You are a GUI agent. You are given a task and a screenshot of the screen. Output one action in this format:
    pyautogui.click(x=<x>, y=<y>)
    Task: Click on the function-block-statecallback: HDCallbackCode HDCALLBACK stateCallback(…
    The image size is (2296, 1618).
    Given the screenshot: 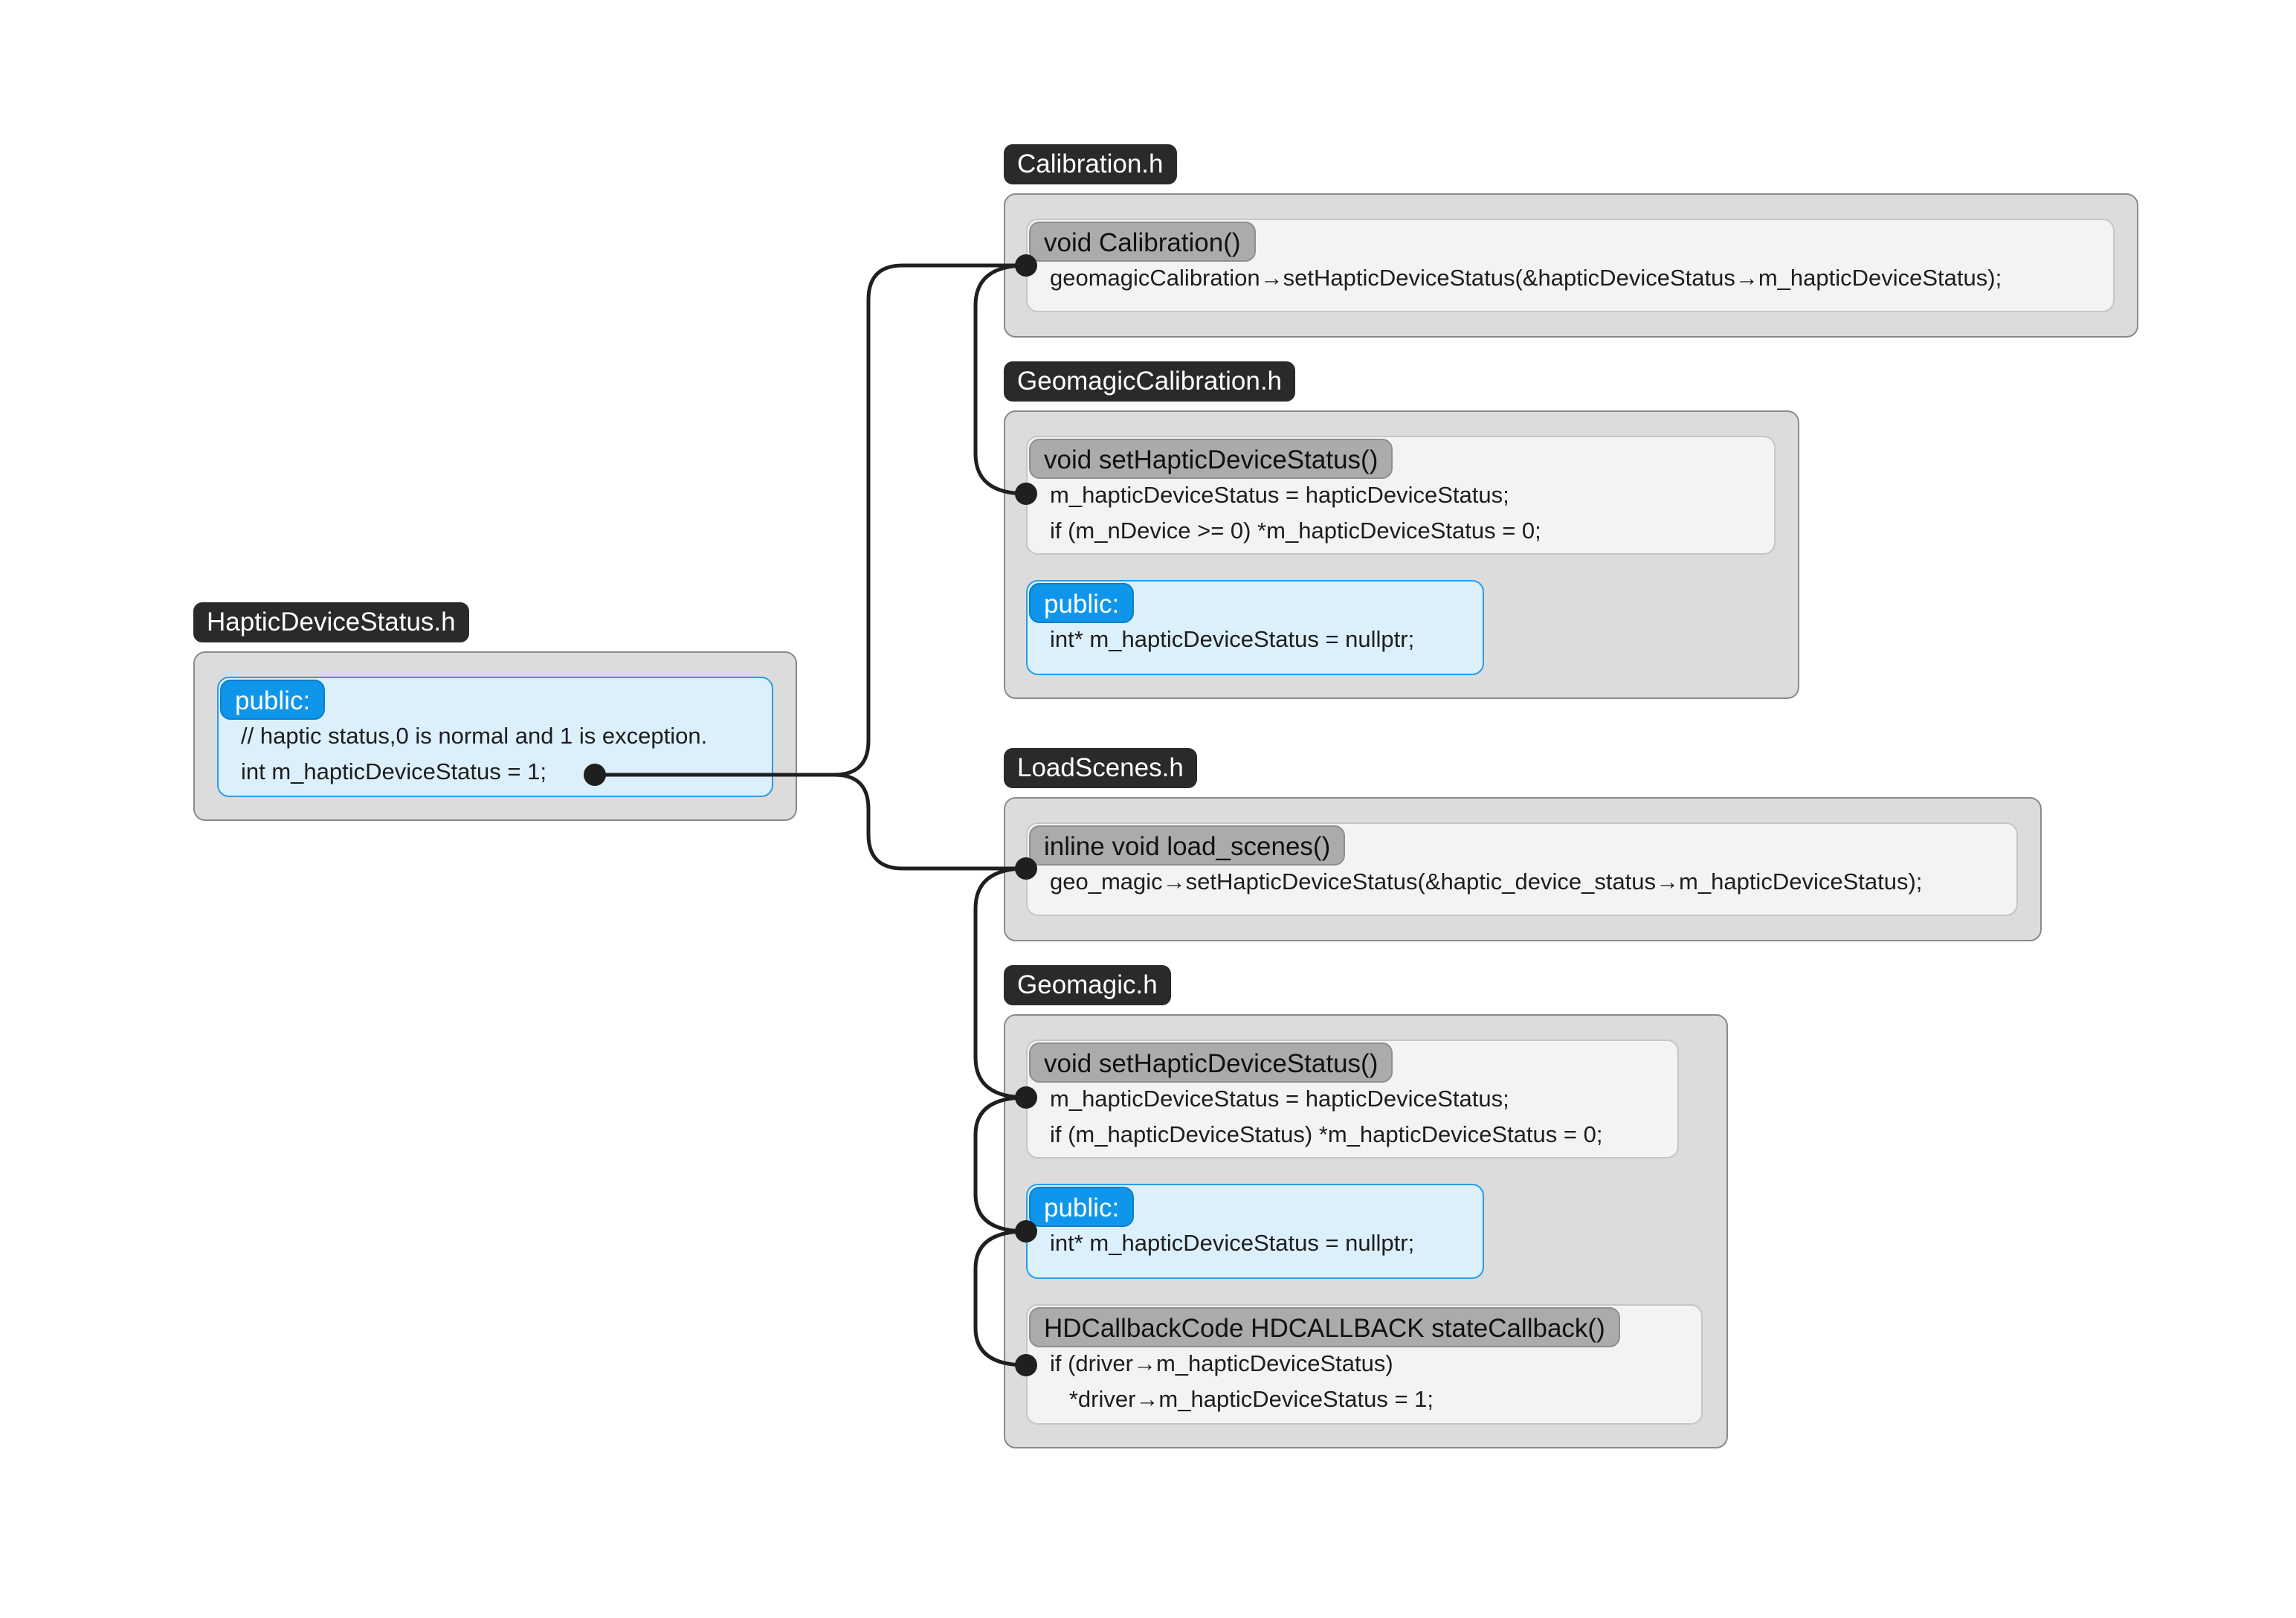 What is the action you would take?
    pyautogui.click(x=1364, y=1364)
    